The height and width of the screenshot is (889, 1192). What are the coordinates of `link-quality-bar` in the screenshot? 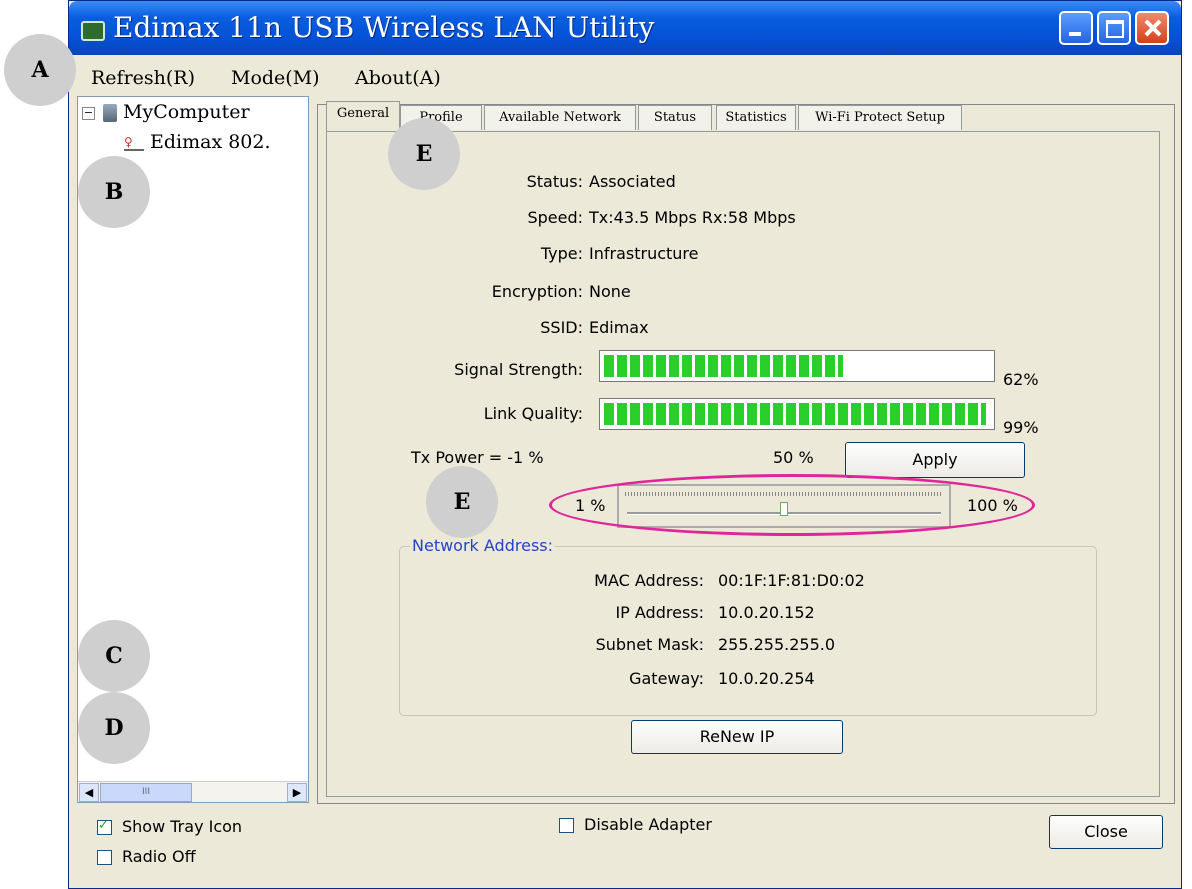 It's located at (797, 414).